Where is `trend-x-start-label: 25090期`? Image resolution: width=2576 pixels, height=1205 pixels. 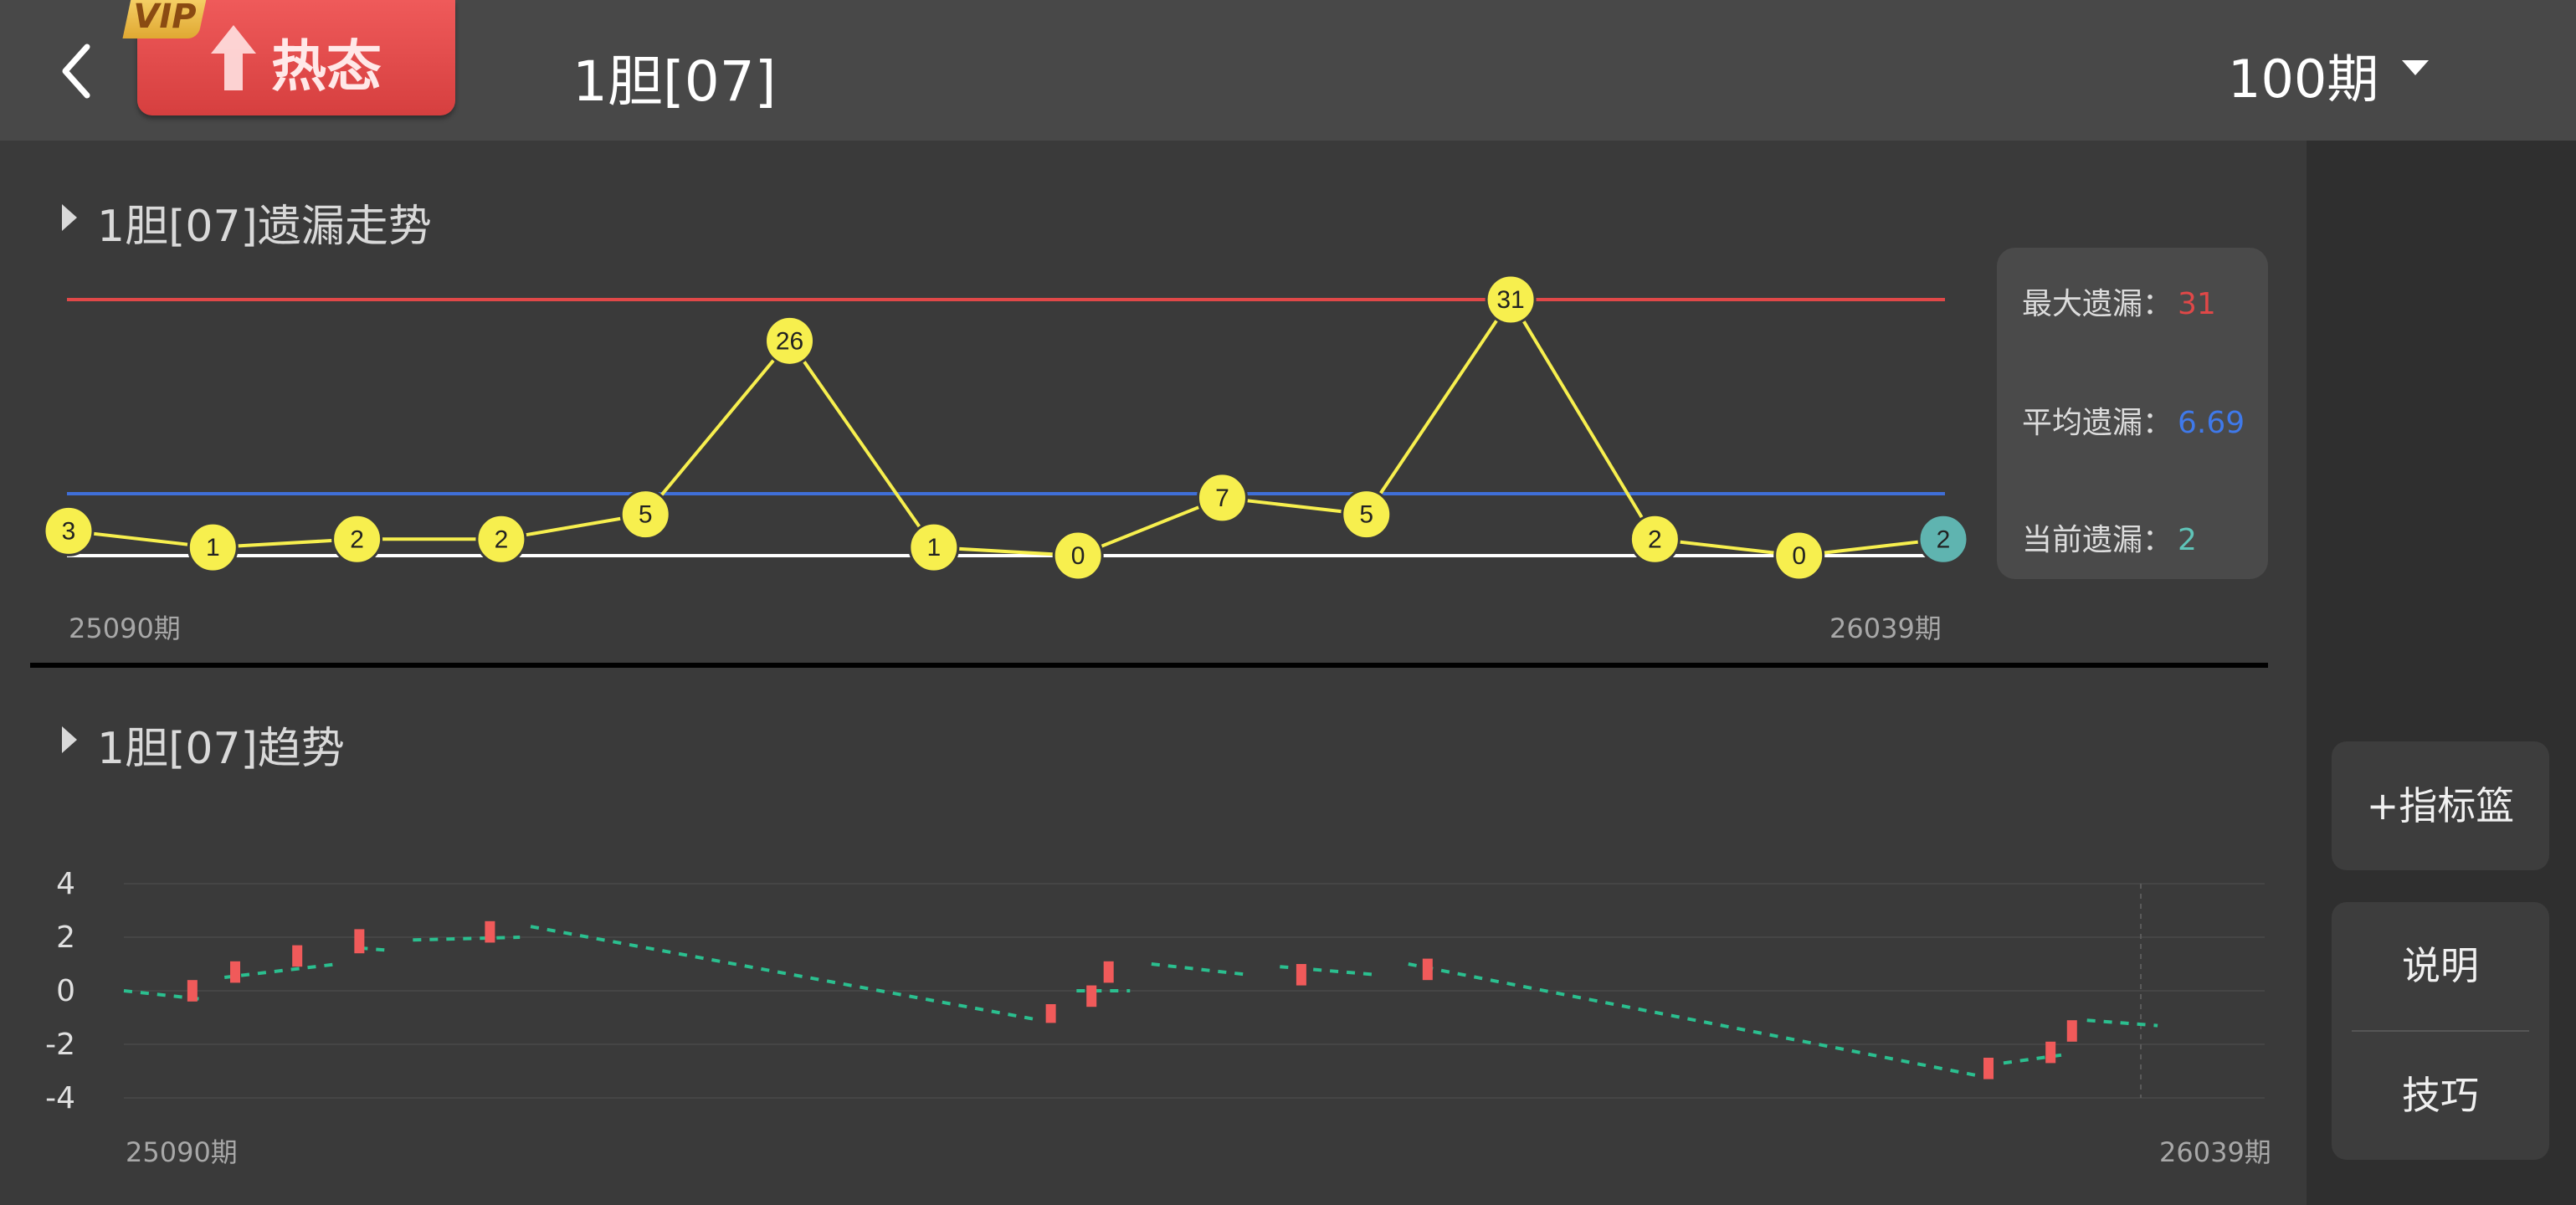 trend-x-start-label: 25090期 is located at coordinates (182, 1152).